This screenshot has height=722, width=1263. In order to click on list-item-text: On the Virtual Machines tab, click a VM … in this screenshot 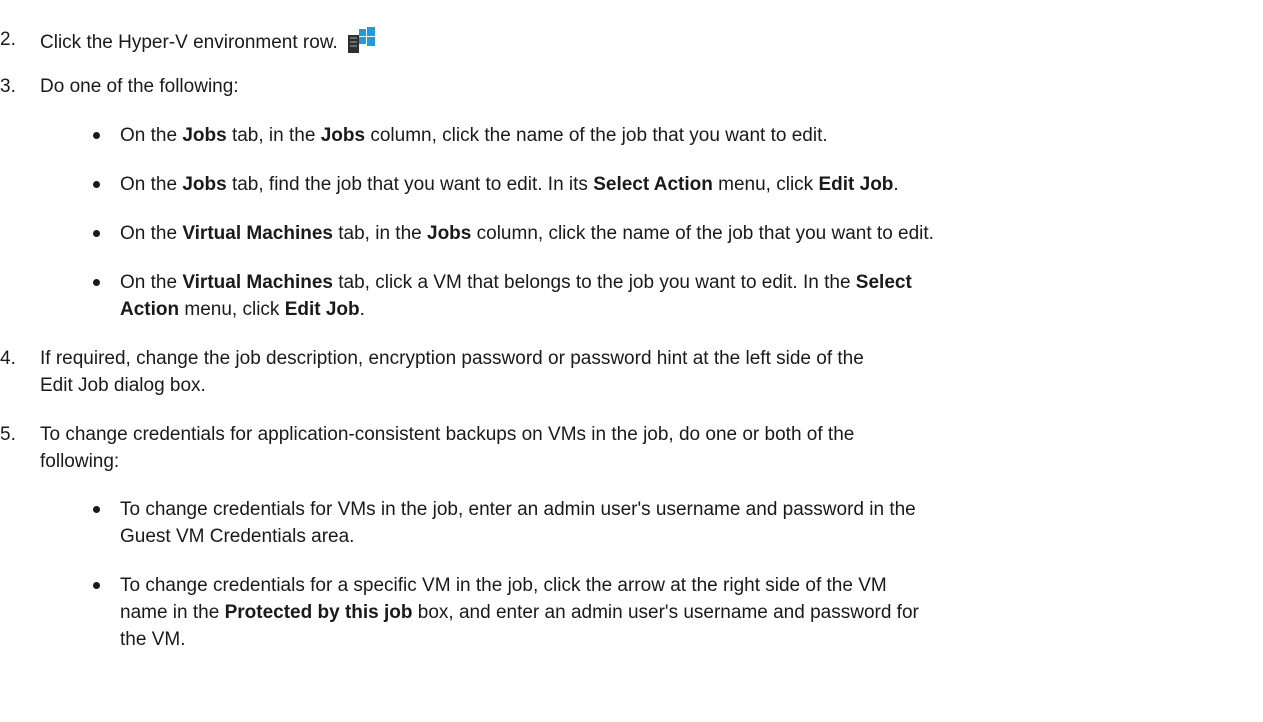, I will do `click(516, 296)`.